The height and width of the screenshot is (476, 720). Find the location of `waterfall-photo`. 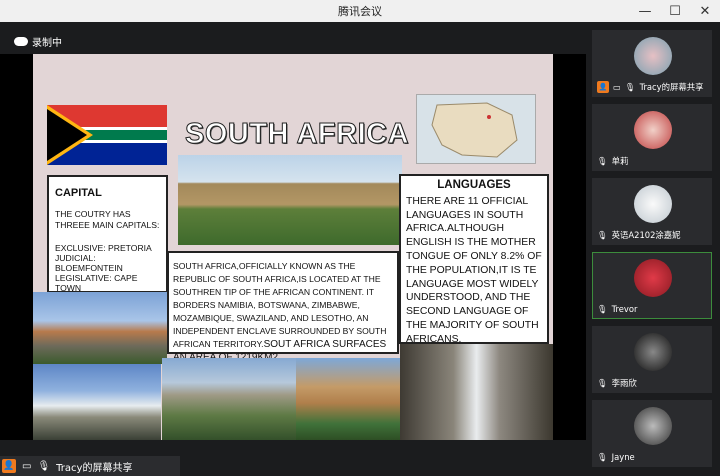

waterfall-photo is located at coordinates (476, 392).